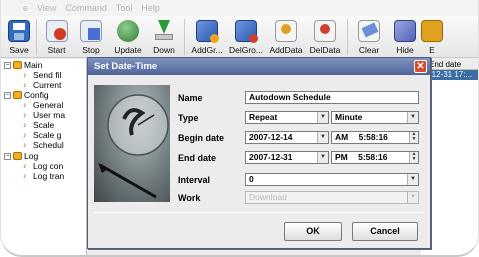 Image resolution: width=479 pixels, height=257 pixels. I want to click on cancel-button: Cancel, so click(385, 231).